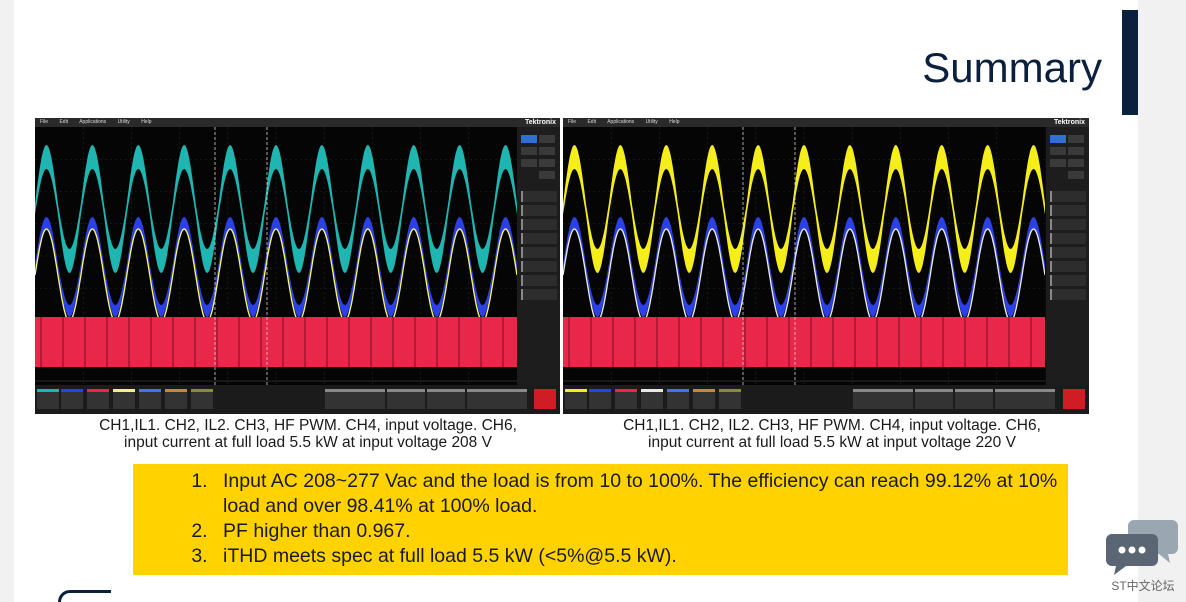 The width and height of the screenshot is (1186, 602). What do you see at coordinates (1143, 586) in the screenshot?
I see `chat-label: ST中文论坛` at bounding box center [1143, 586].